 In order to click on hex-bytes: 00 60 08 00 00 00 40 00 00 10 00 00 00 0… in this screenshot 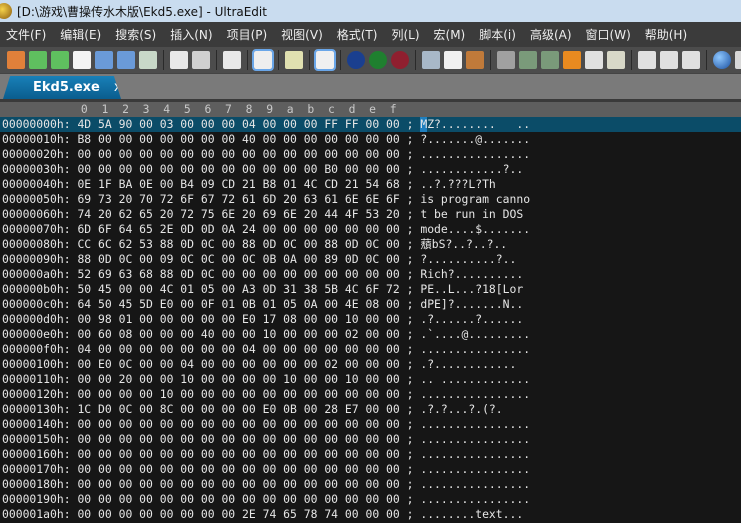, I will do `click(238, 334)`.